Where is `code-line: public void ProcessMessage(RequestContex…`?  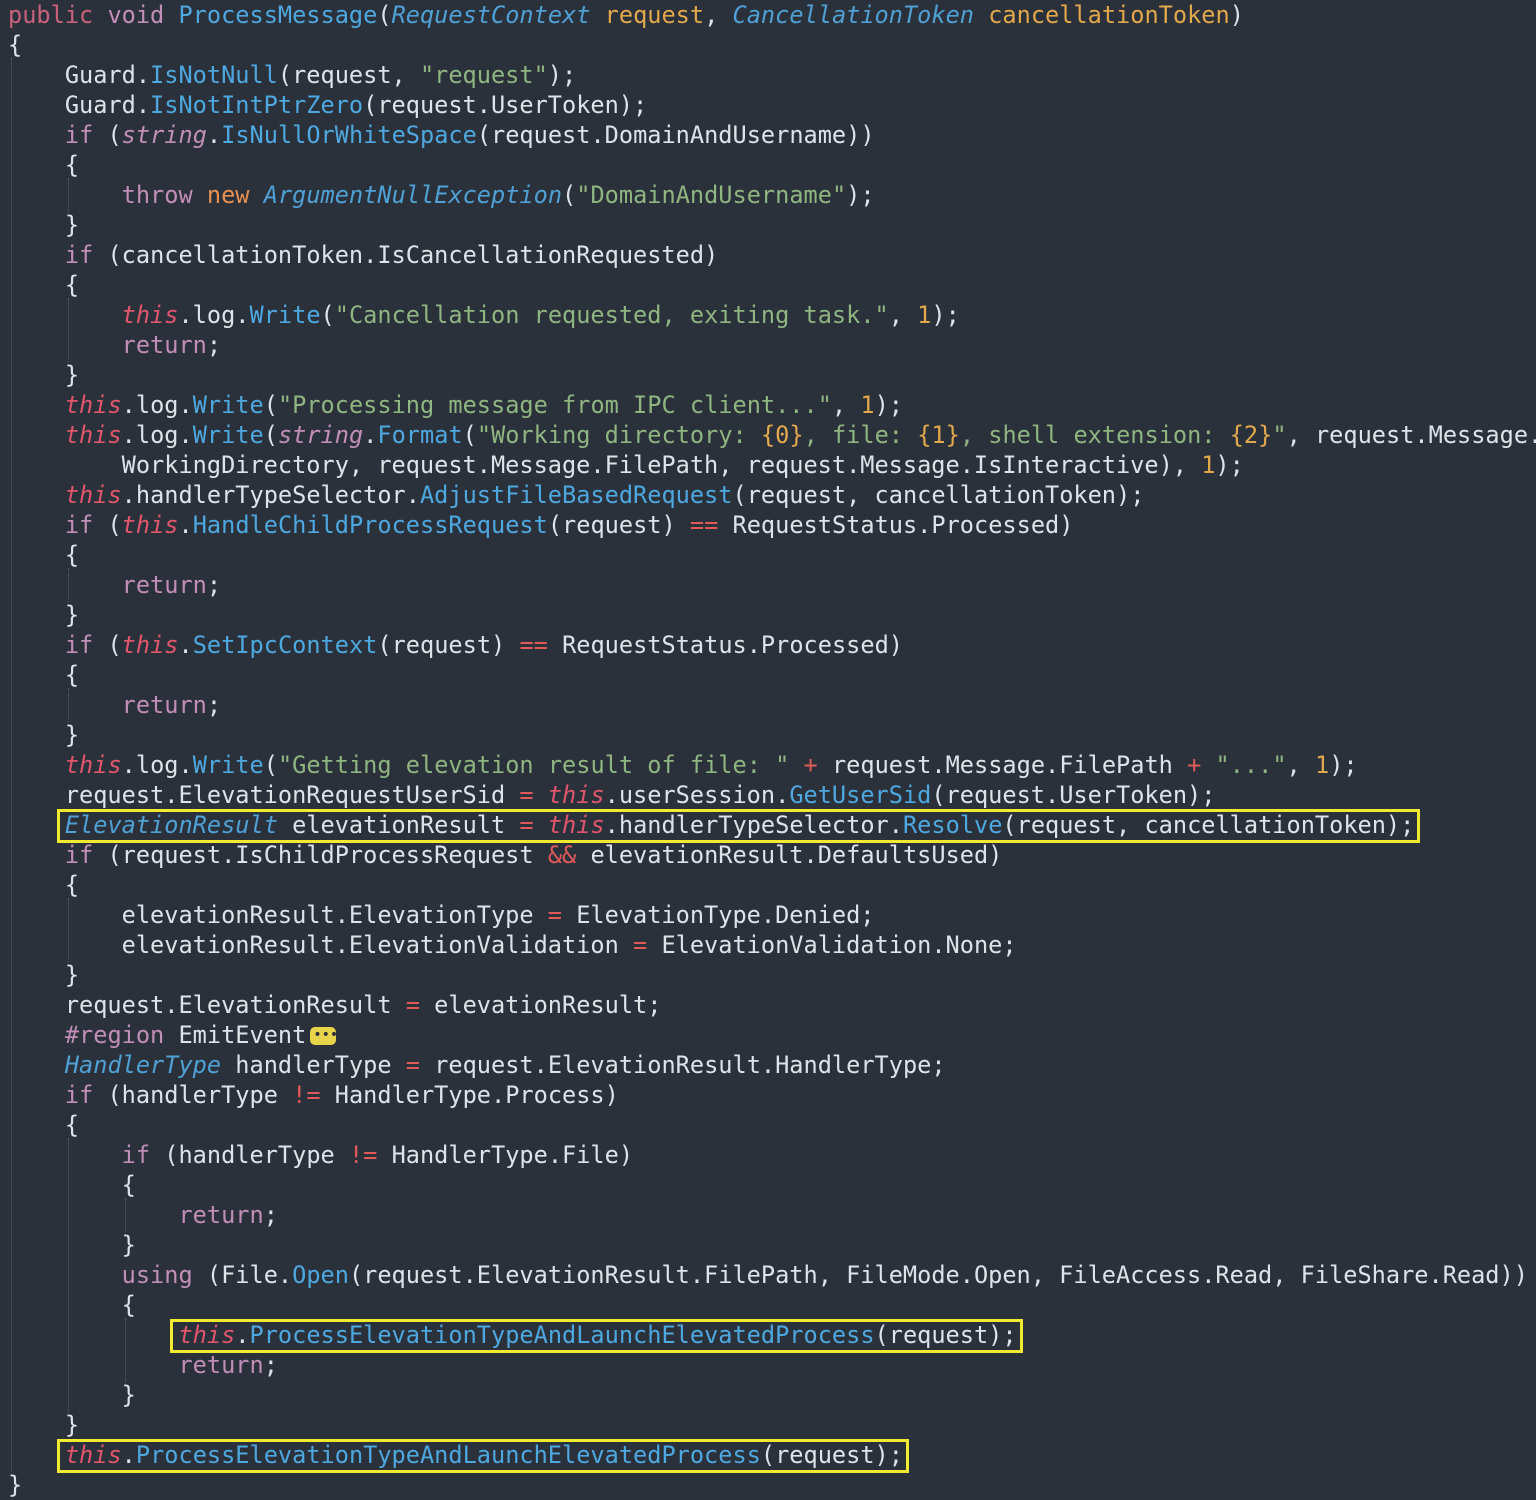 code-line: public void ProcessMessage(RequestContex… is located at coordinates (626, 15).